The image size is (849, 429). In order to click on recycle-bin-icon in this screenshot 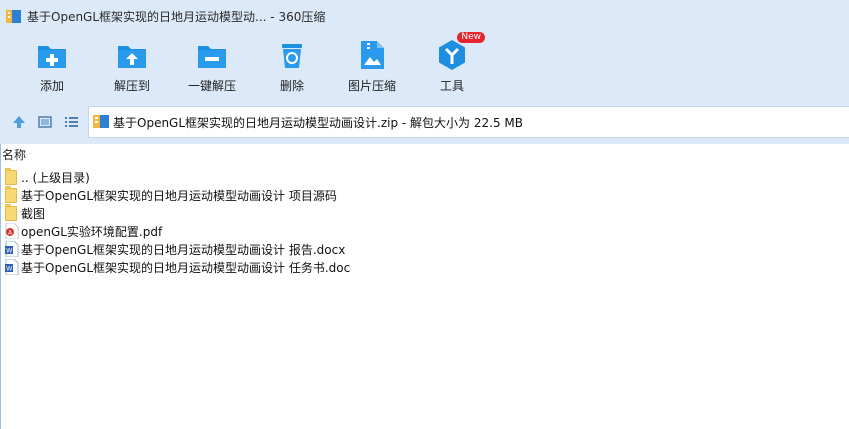, I will do `click(292, 55)`.